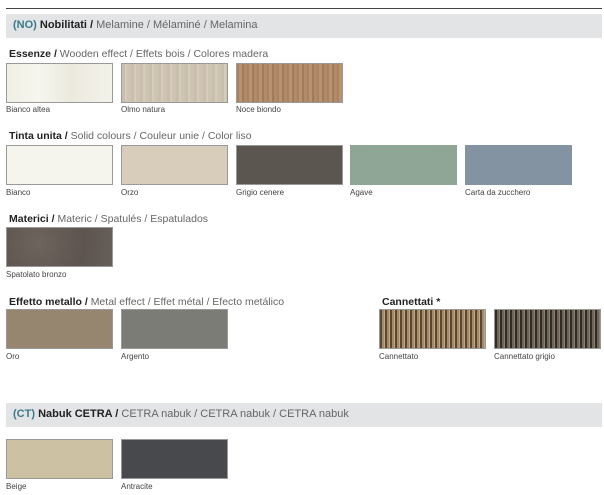  Describe the element at coordinates (25, 25) in the screenshot. I see `header-code: (NO)` at that location.